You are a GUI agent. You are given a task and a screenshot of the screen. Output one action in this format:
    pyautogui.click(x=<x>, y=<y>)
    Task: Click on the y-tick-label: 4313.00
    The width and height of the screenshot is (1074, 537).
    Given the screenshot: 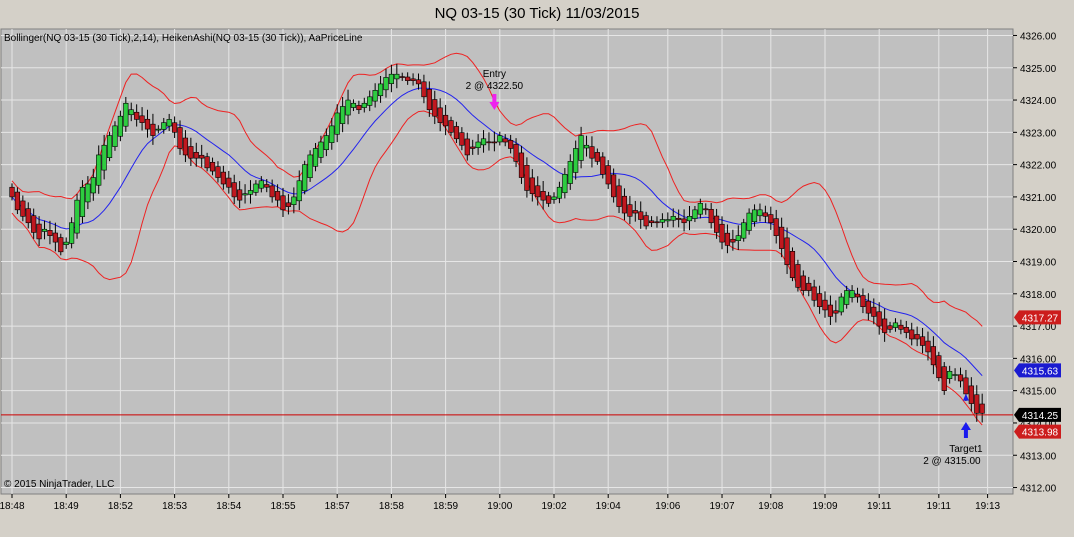 What is the action you would take?
    pyautogui.click(x=1038, y=456)
    